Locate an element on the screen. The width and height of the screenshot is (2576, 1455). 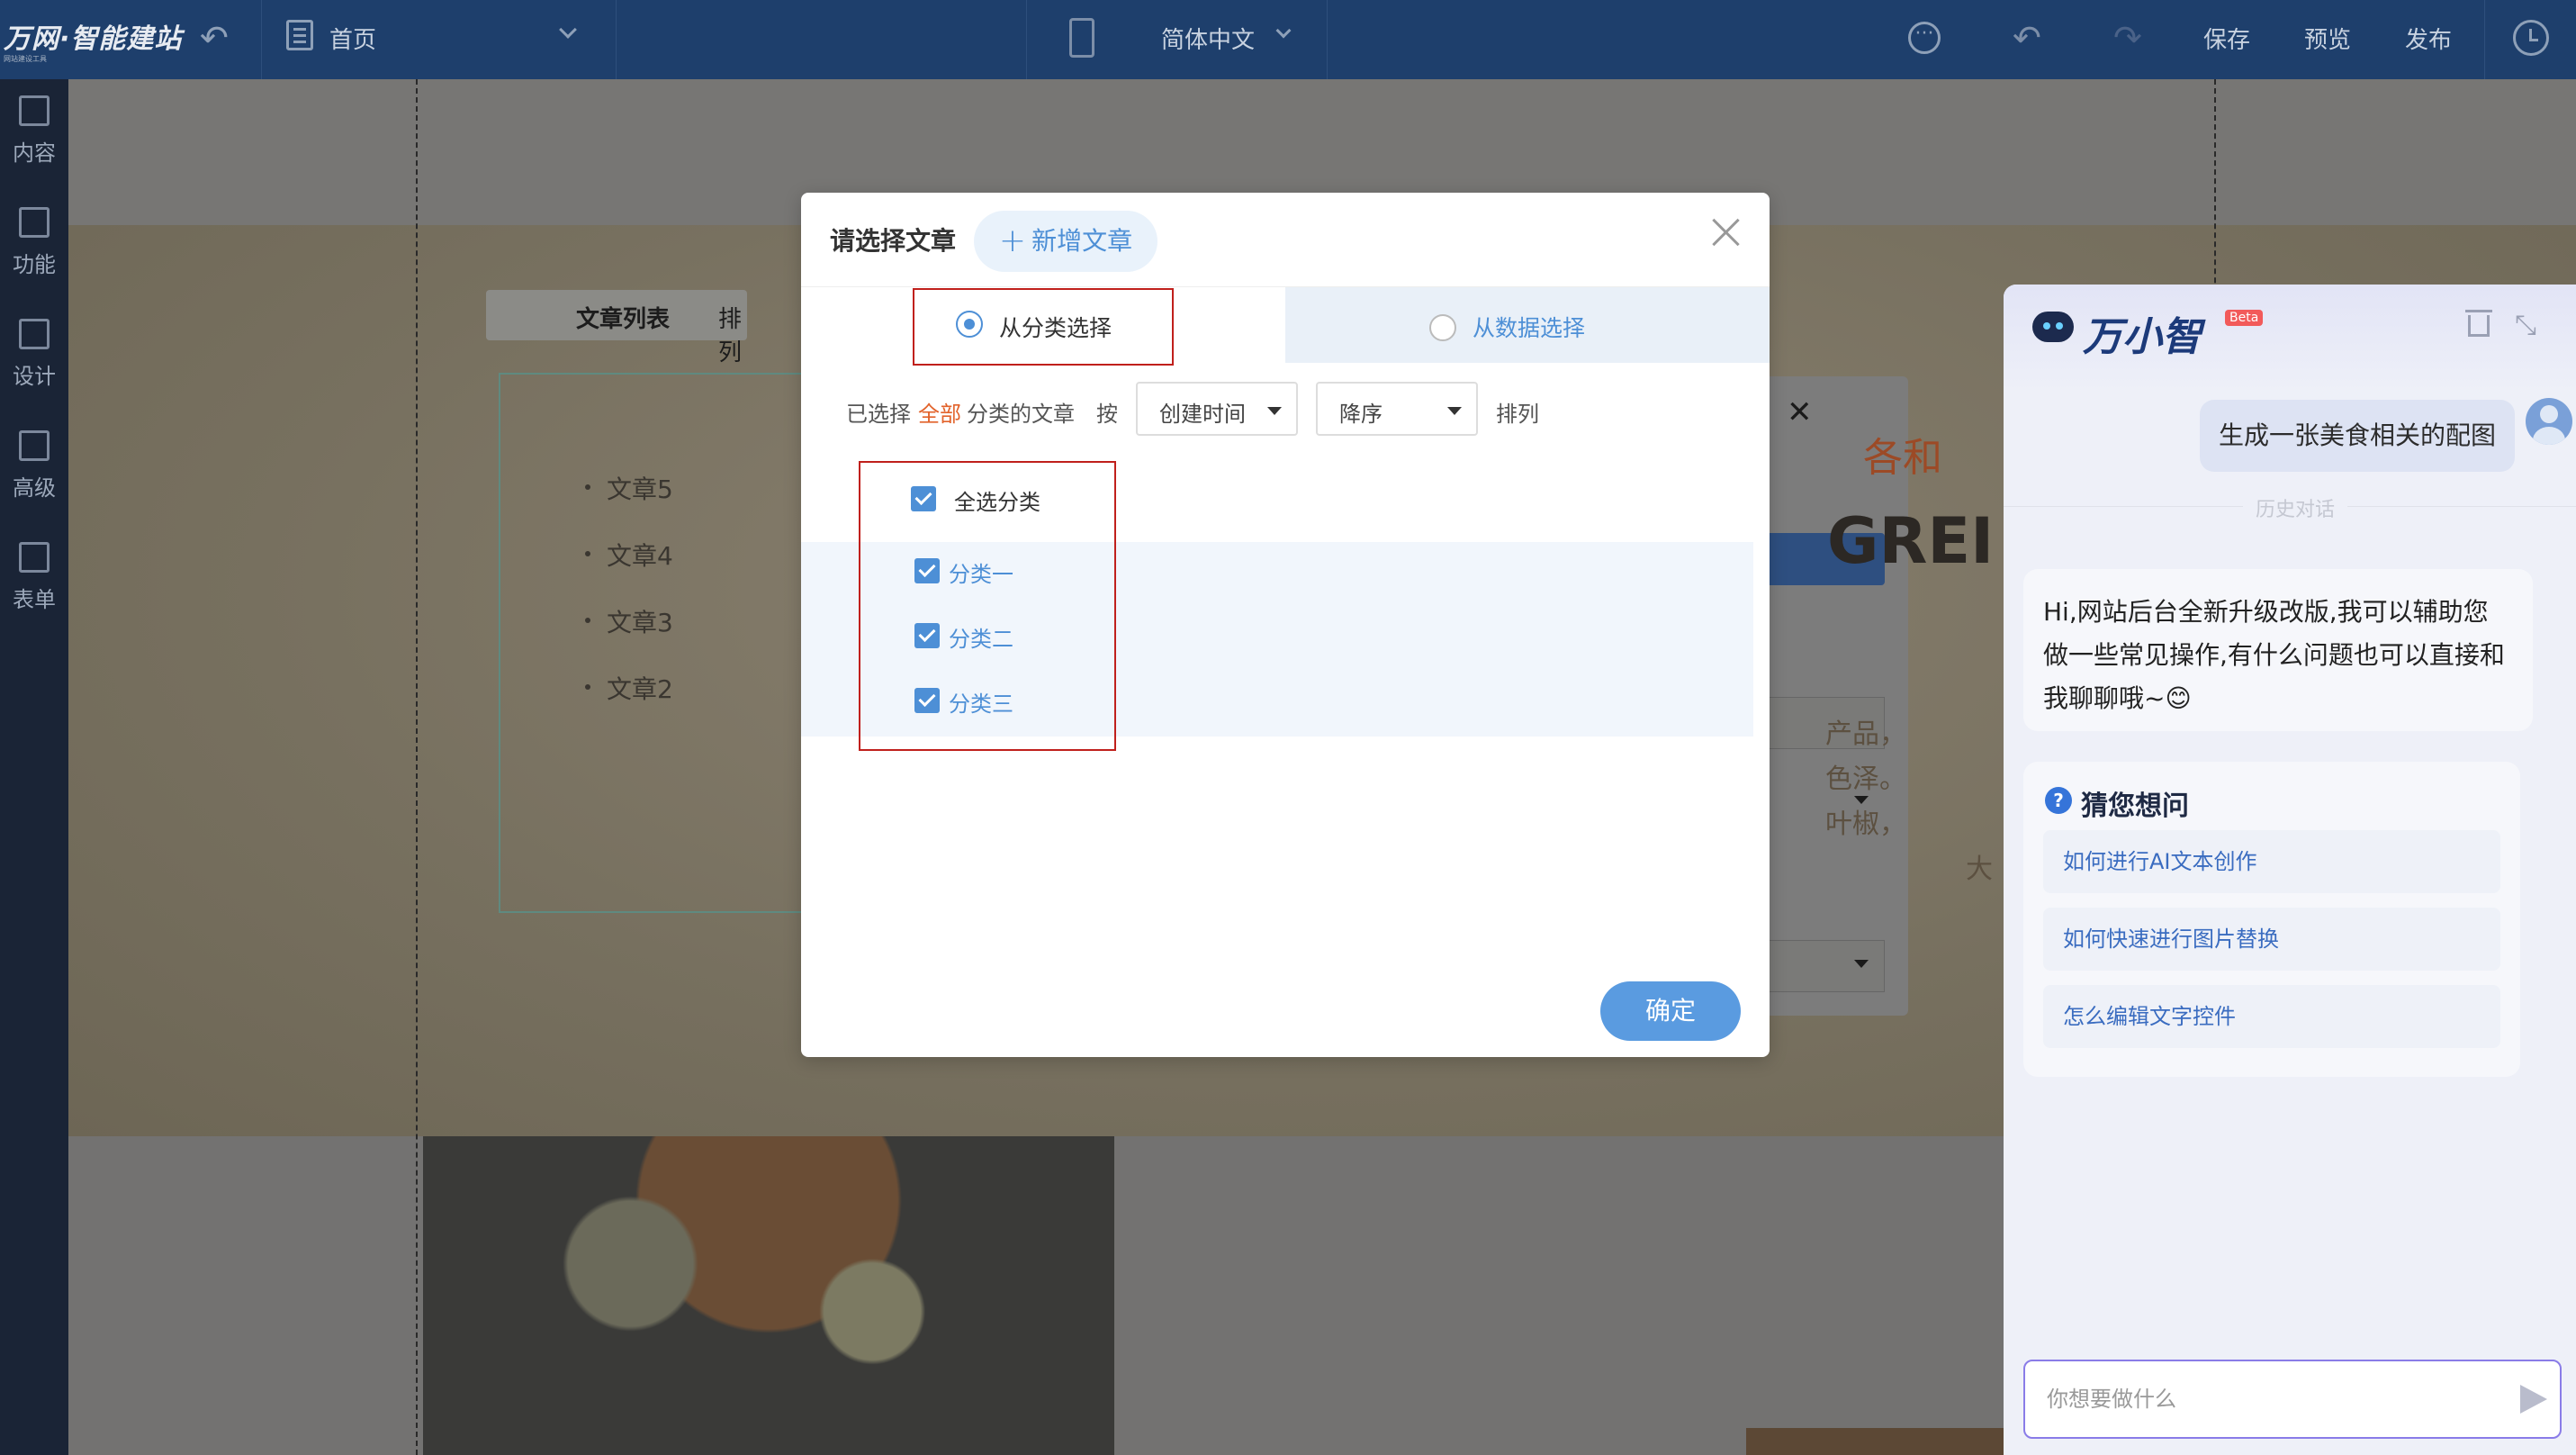
grid-icon is located at coordinates (34, 222).